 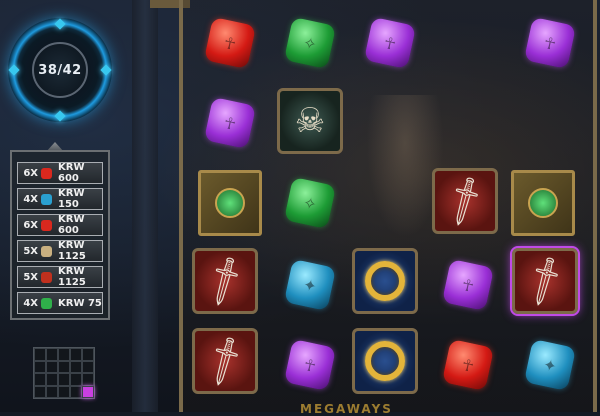 I want to click on minimap-cell-active, so click(x=88, y=391).